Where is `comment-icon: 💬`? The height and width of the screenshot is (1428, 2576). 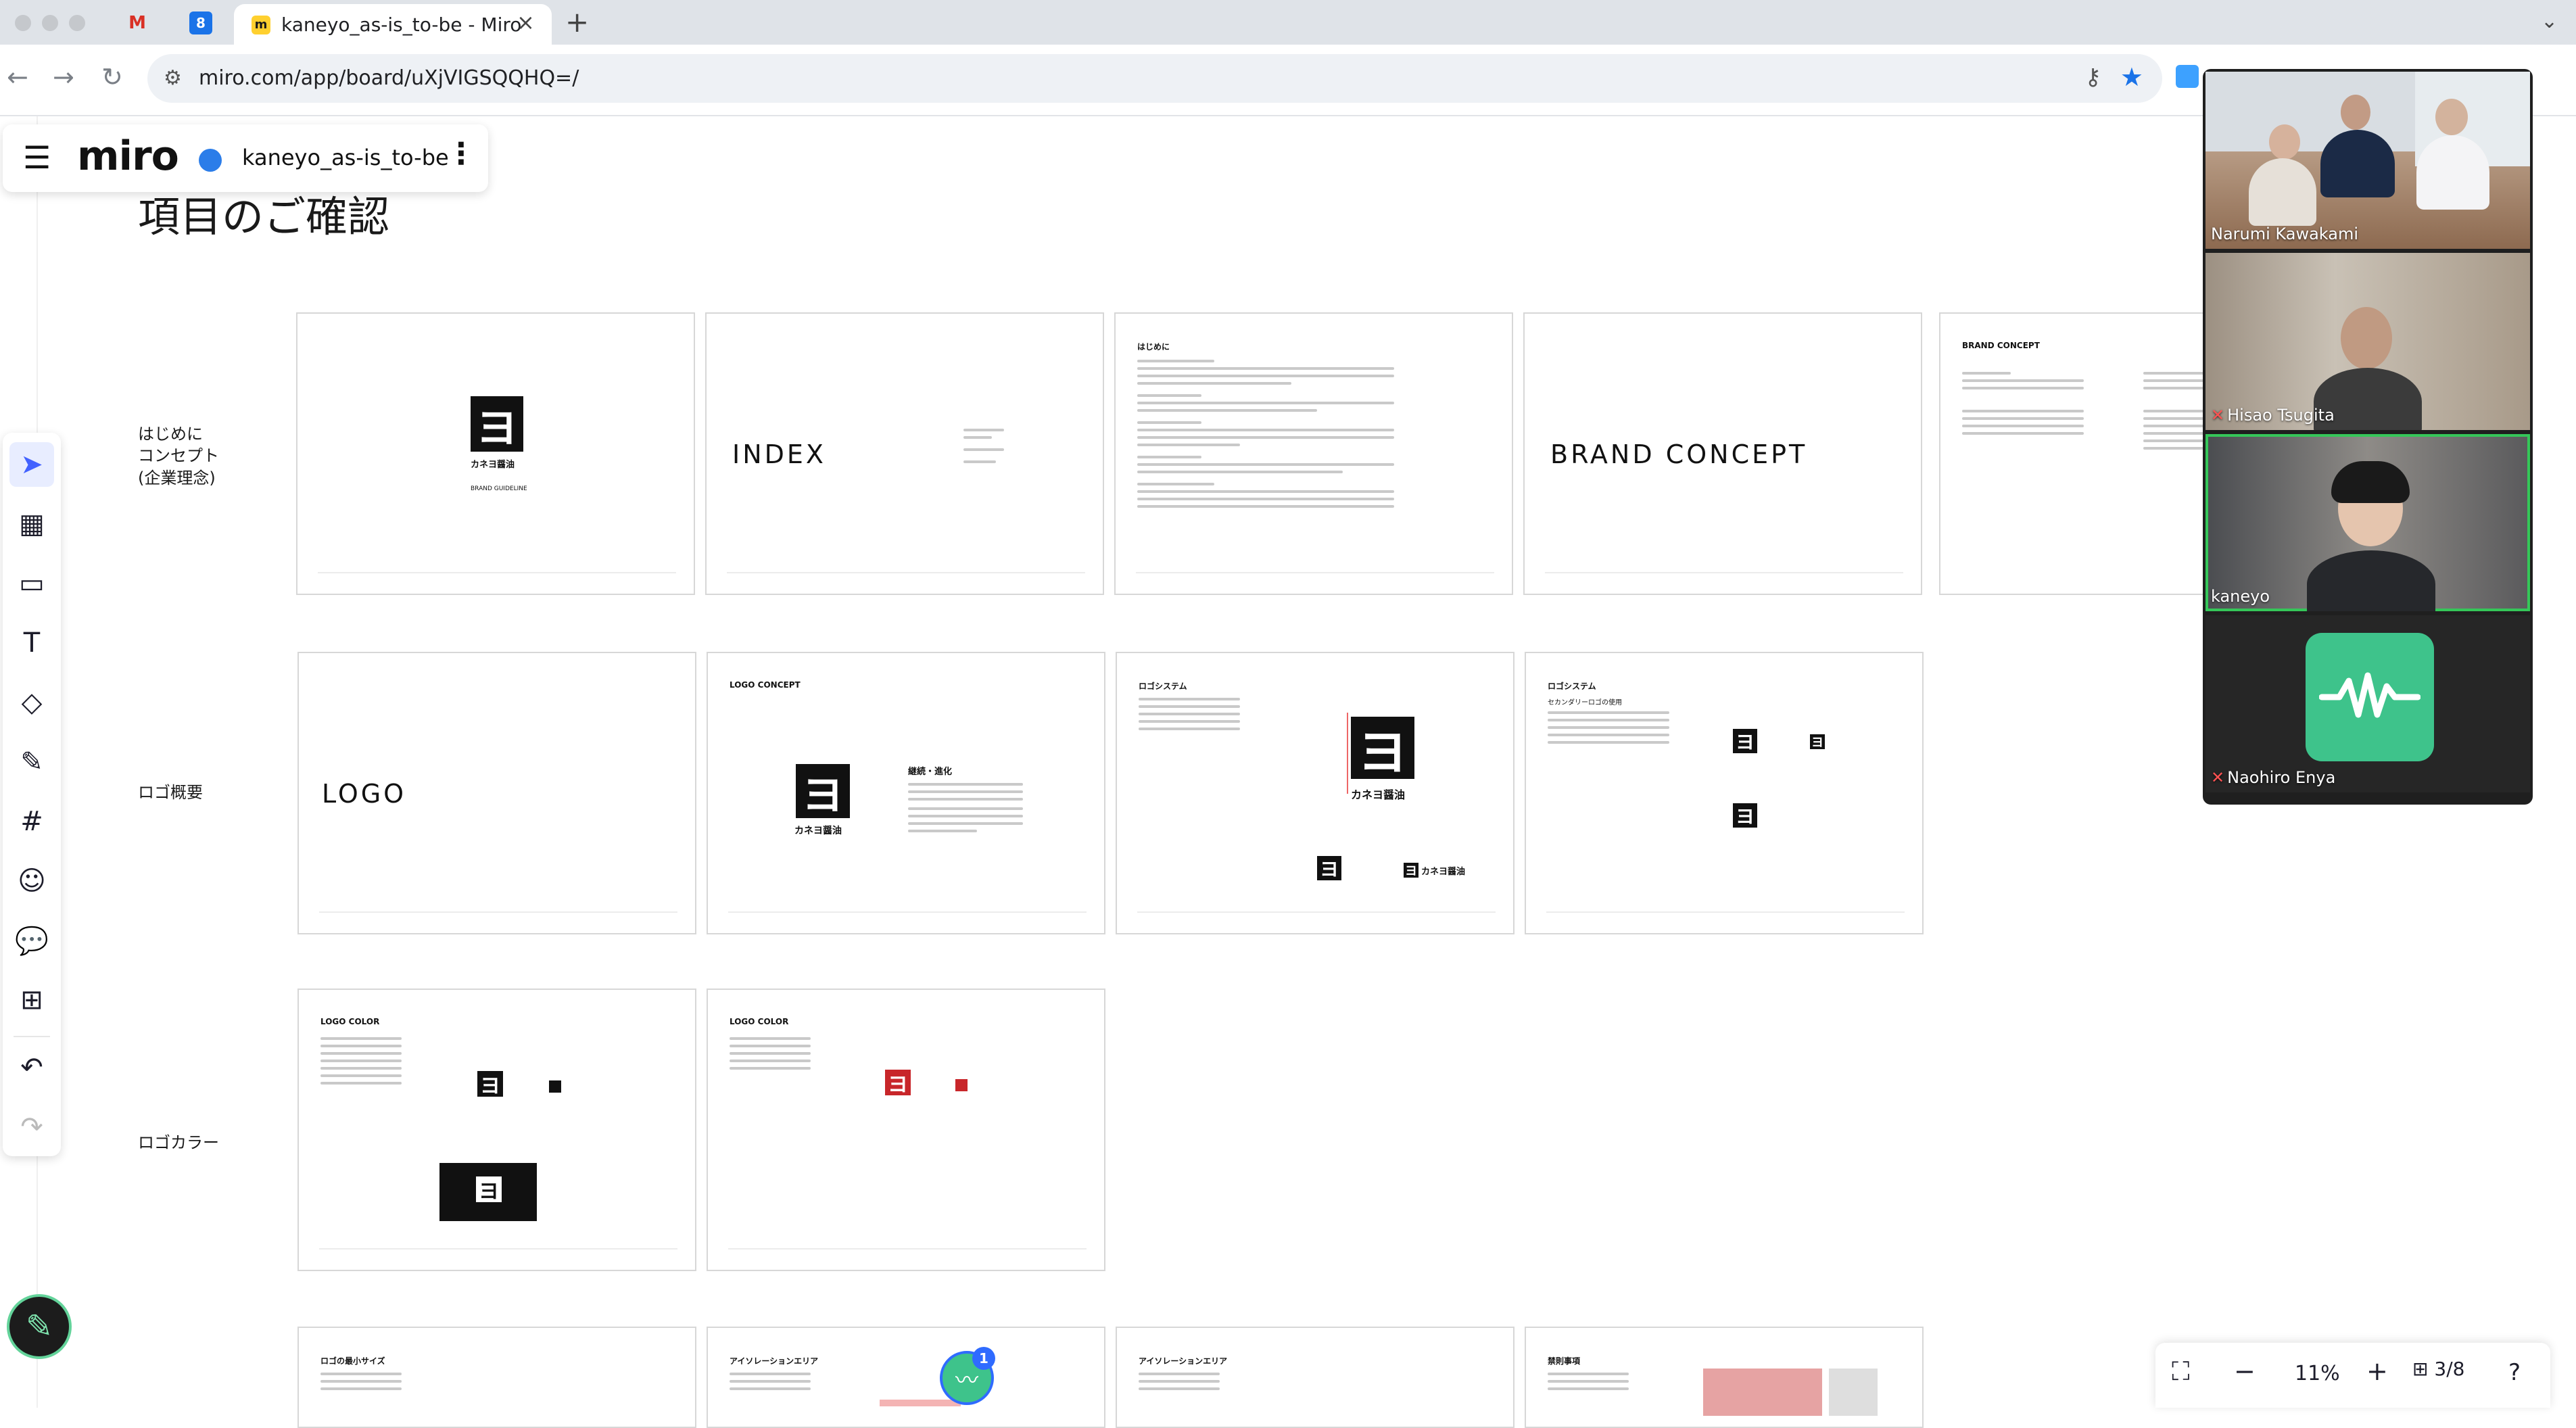 comment-icon: 💬 is located at coordinates (31, 940).